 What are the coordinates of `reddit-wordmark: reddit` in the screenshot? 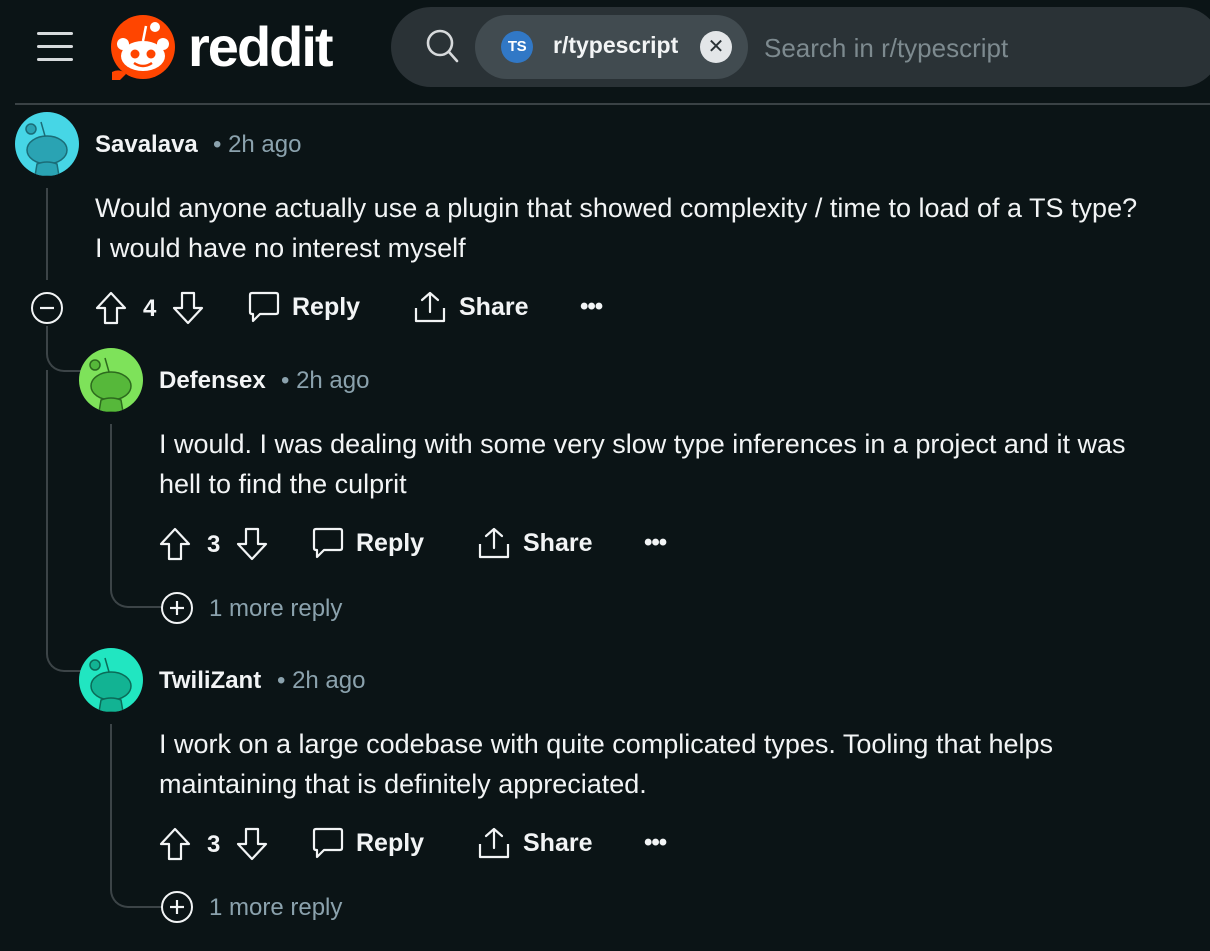 It's located at (261, 46).